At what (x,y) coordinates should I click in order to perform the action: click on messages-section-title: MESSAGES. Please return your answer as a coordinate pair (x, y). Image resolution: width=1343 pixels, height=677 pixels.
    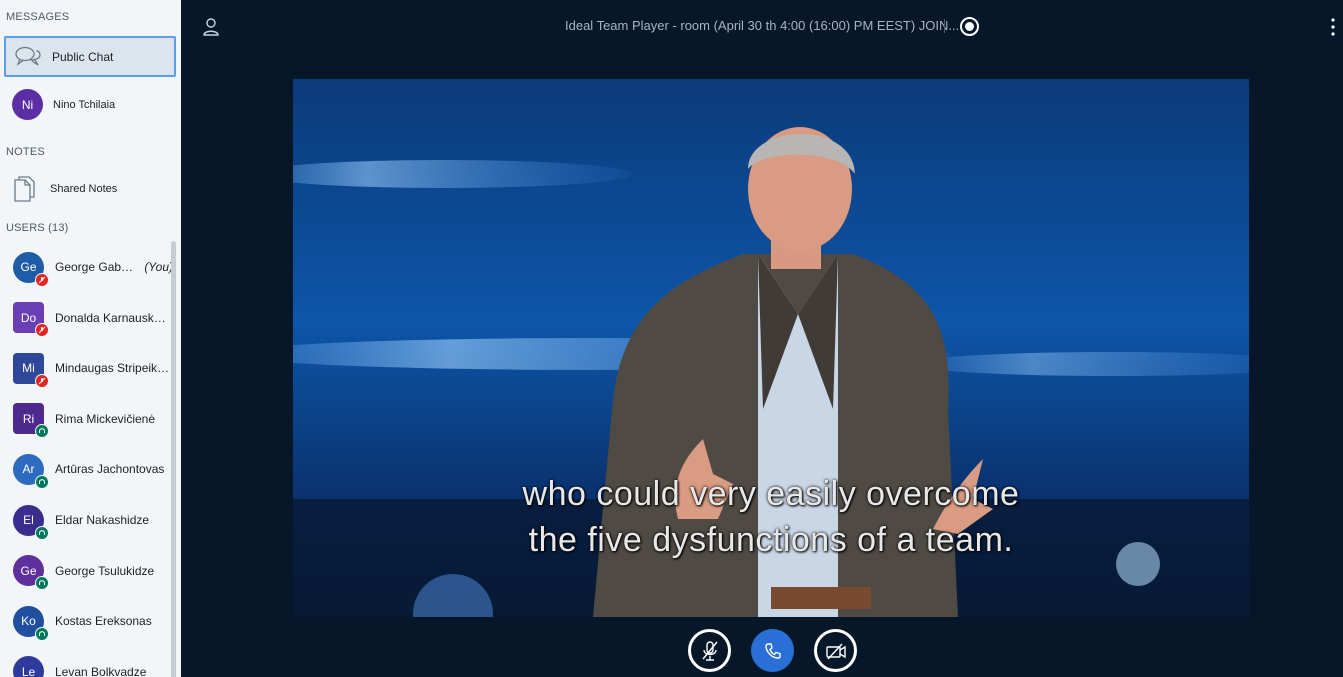
    Looking at the image, I should click on (38, 17).